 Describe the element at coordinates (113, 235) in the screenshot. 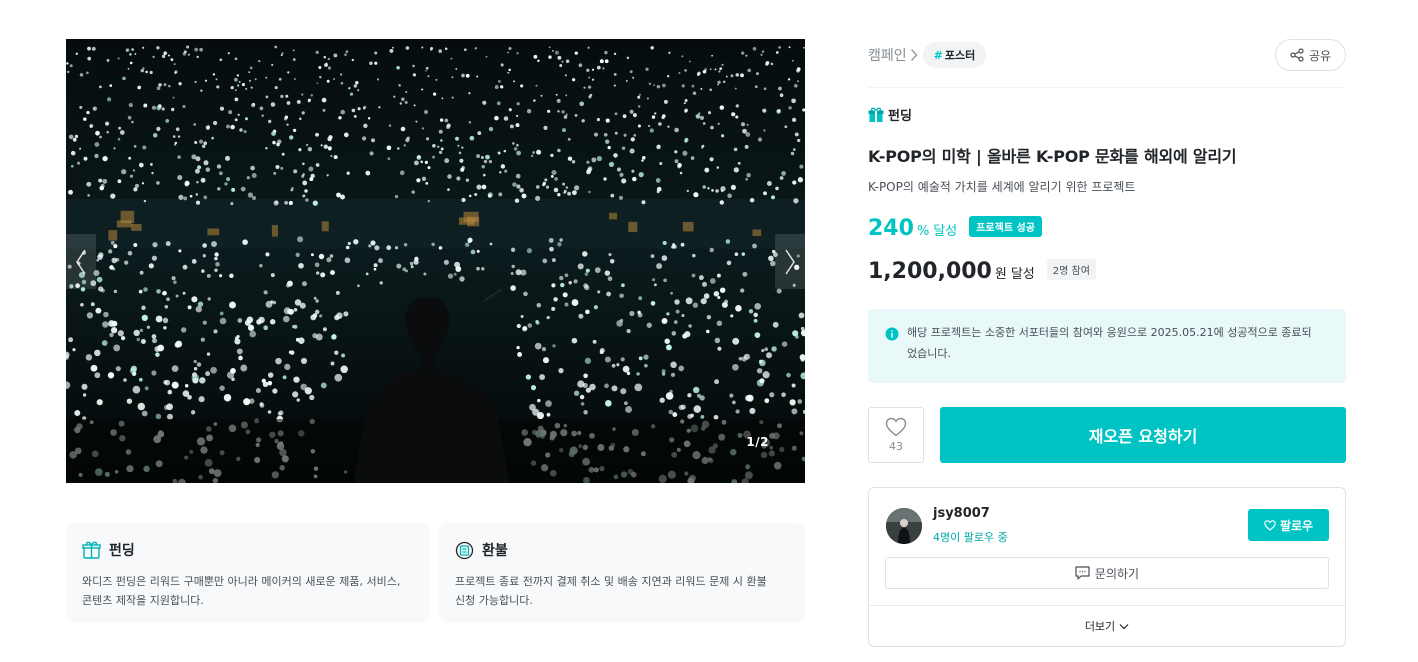

I see `stage-light` at that location.